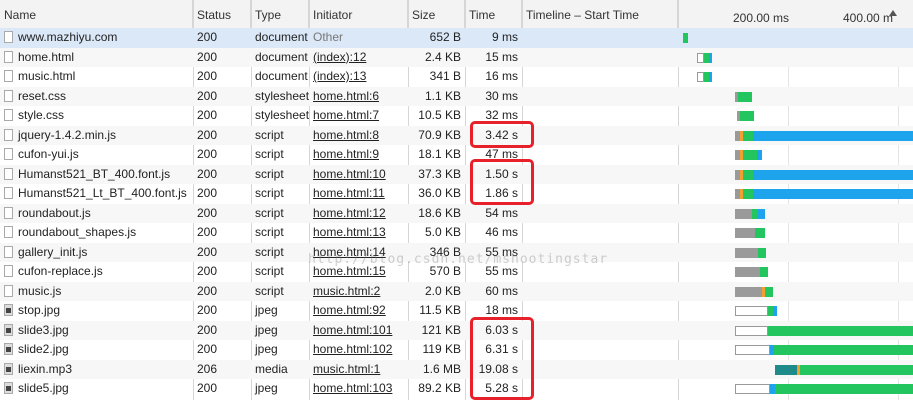 This screenshot has width=913, height=400. What do you see at coordinates (42, 95) in the screenshot?
I see `request-name: reset.css` at bounding box center [42, 95].